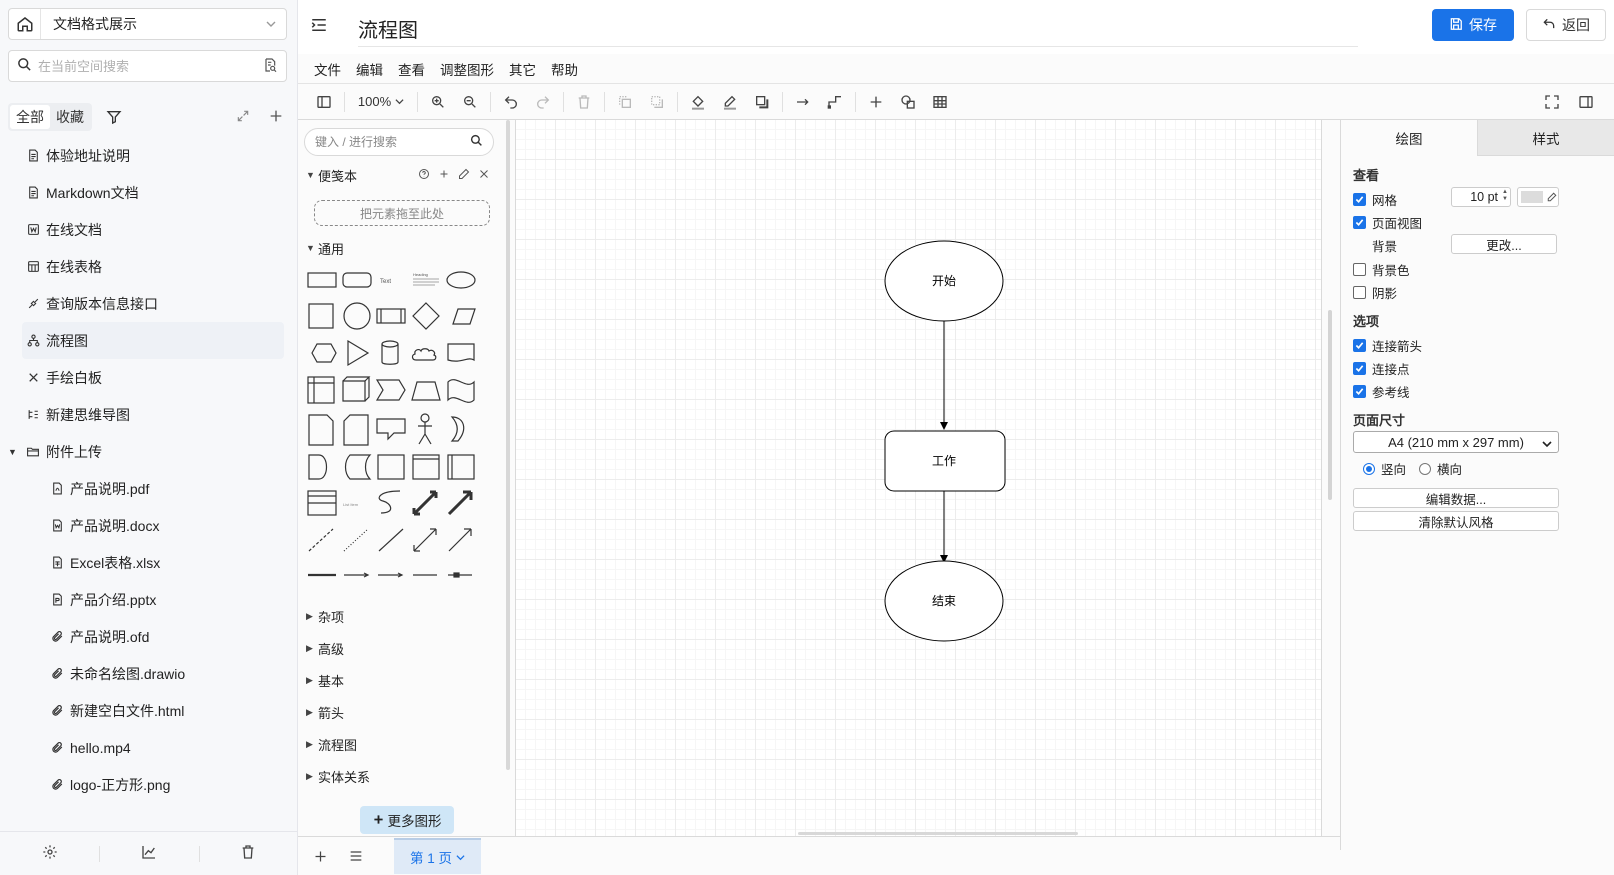 The width and height of the screenshot is (1614, 875). Describe the element at coordinates (381, 101) in the screenshot. I see `zoom-dropdown: 100%` at that location.